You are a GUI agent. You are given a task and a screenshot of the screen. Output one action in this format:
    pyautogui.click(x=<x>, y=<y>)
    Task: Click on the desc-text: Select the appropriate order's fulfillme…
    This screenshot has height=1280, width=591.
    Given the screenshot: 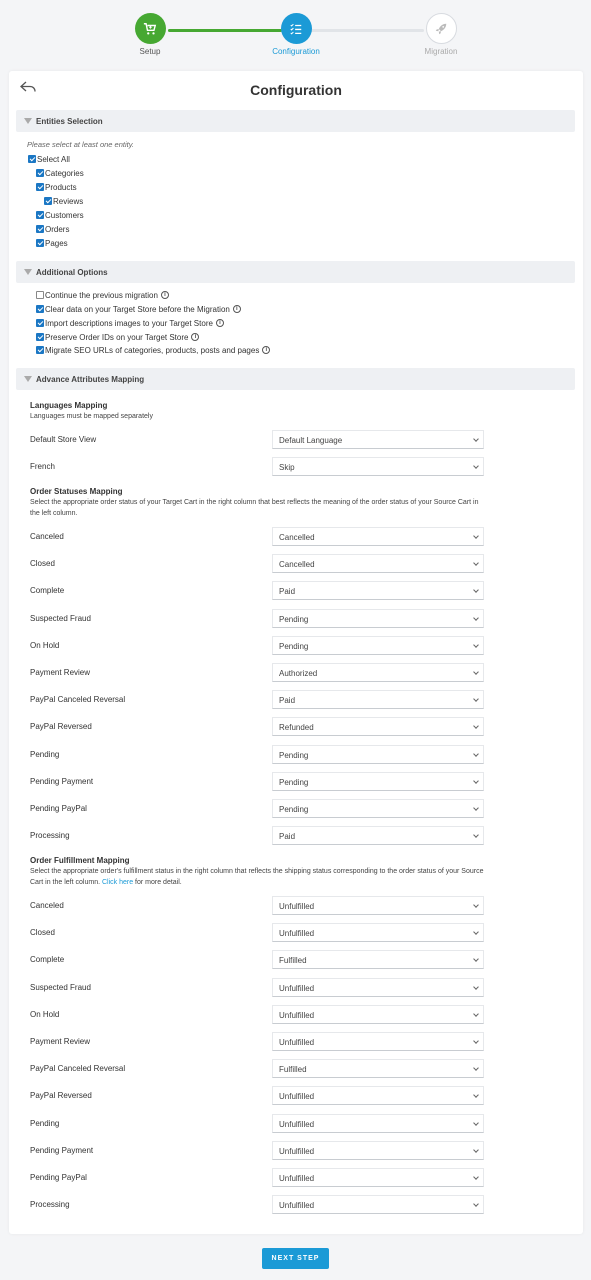 What is the action you would take?
    pyautogui.click(x=257, y=877)
    